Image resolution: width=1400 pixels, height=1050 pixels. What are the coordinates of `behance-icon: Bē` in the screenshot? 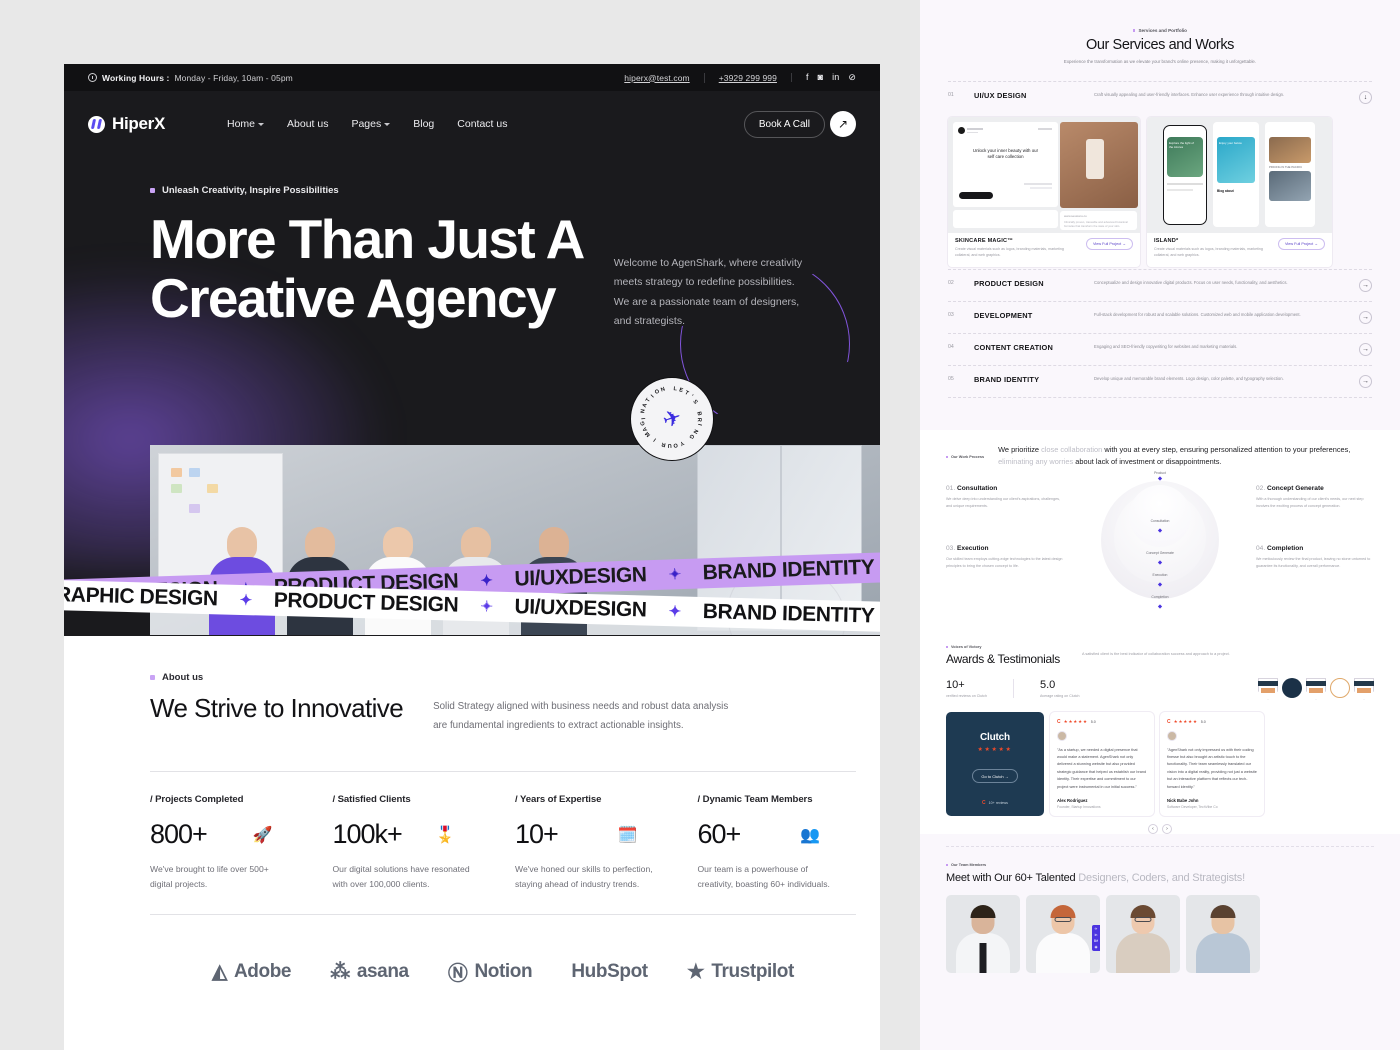 It's located at (1096, 941).